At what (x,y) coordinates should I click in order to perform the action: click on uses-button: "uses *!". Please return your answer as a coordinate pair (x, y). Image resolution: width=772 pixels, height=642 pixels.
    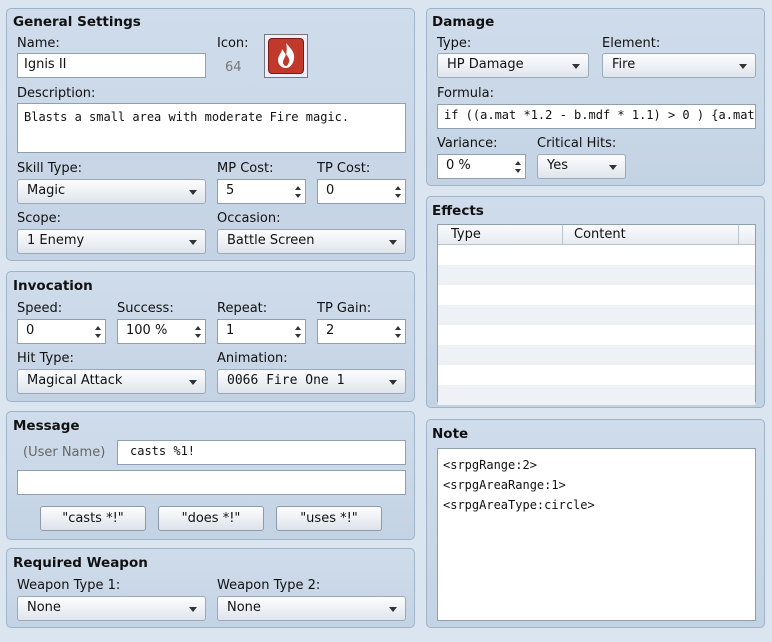
    Looking at the image, I should click on (329, 518).